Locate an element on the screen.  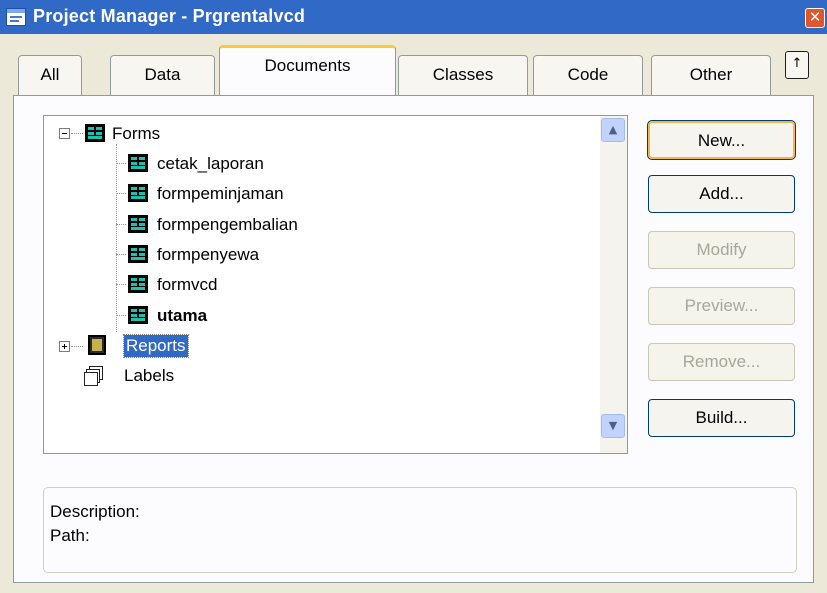
tab-code: Code is located at coordinates (588, 75).